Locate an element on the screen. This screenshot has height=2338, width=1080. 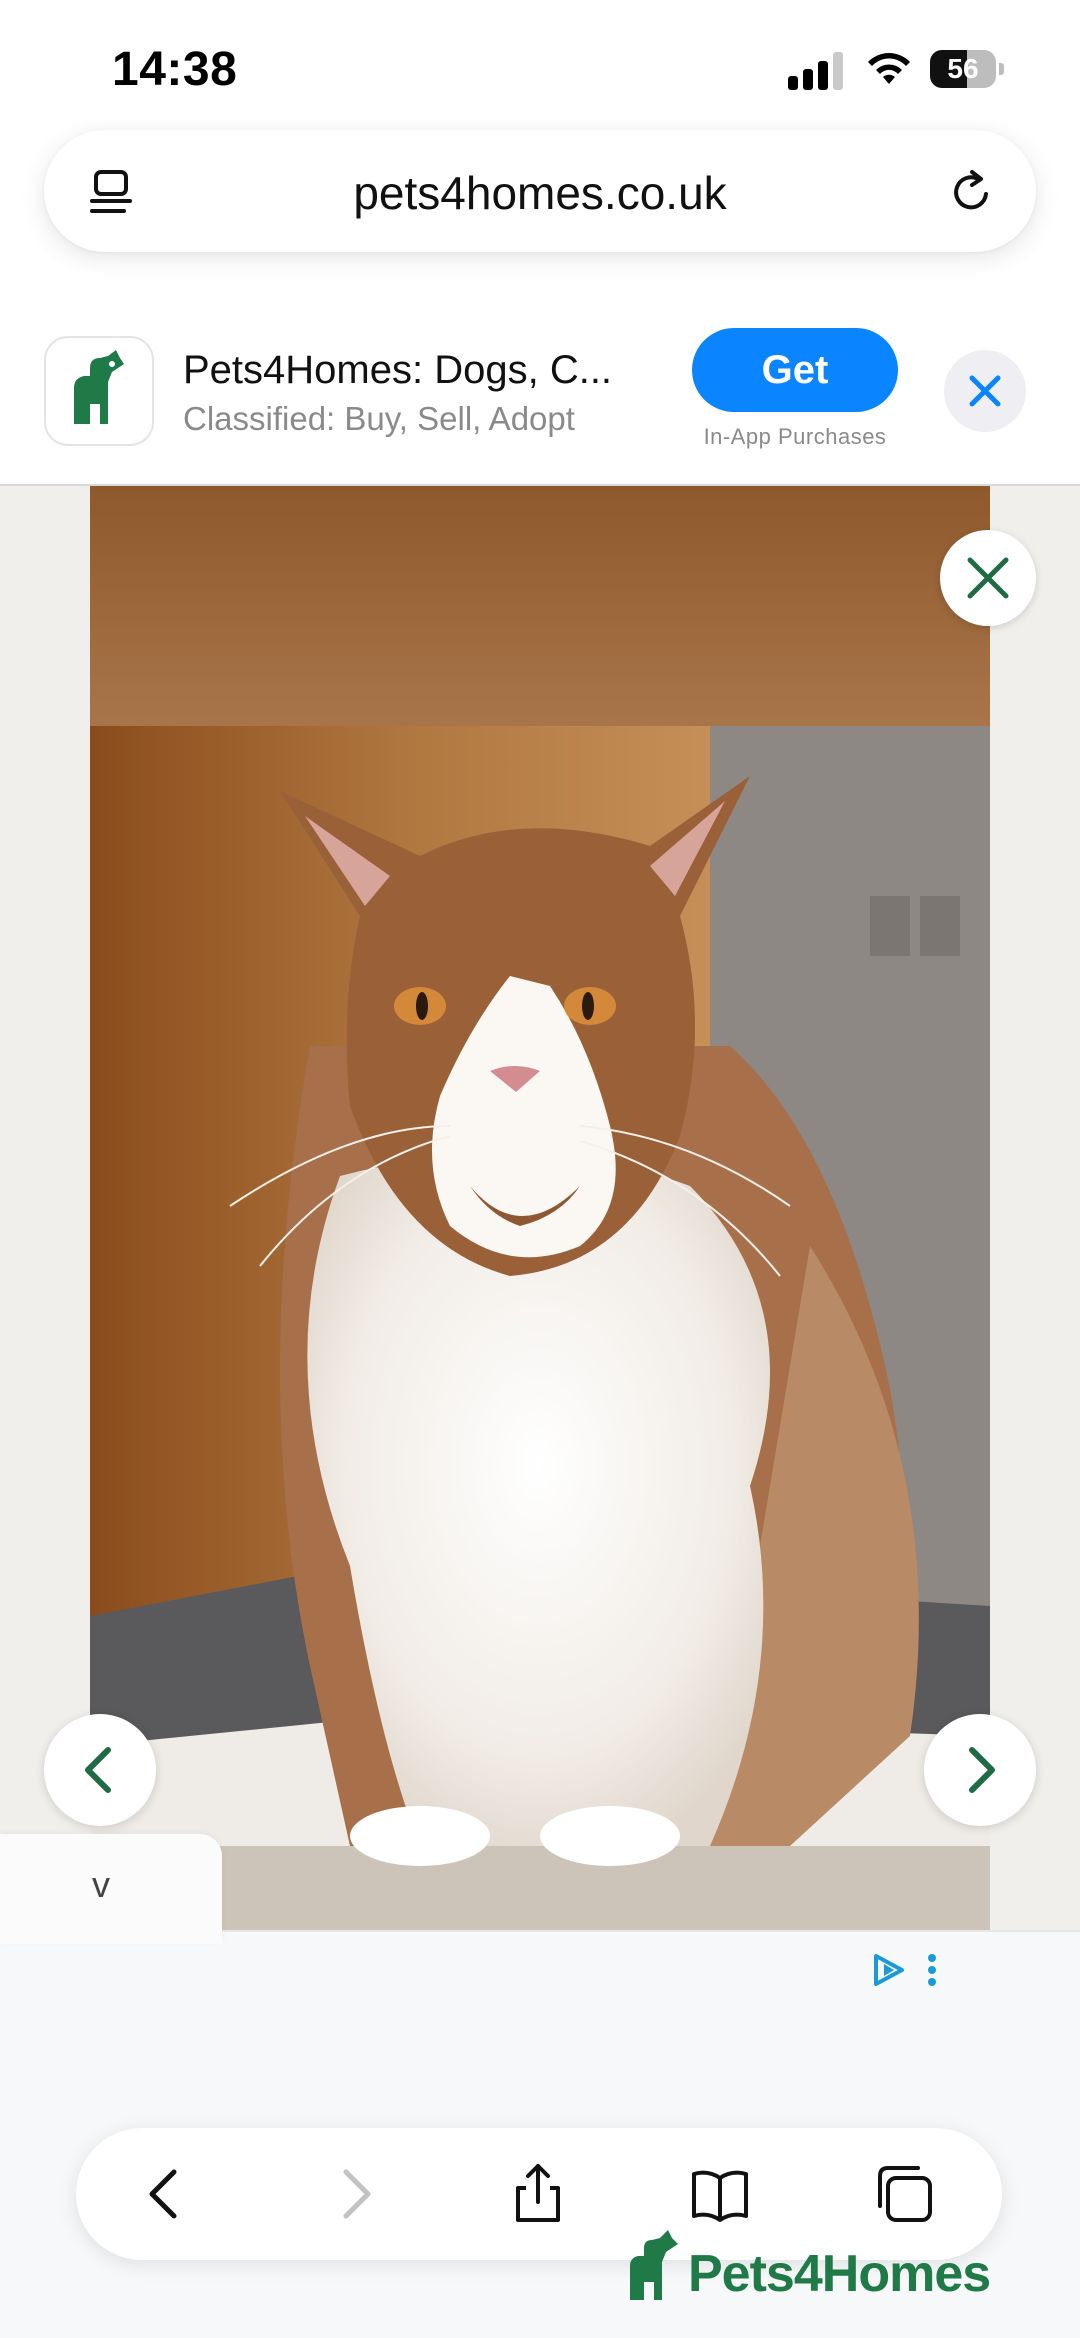
banner-close-button is located at coordinates (985, 391).